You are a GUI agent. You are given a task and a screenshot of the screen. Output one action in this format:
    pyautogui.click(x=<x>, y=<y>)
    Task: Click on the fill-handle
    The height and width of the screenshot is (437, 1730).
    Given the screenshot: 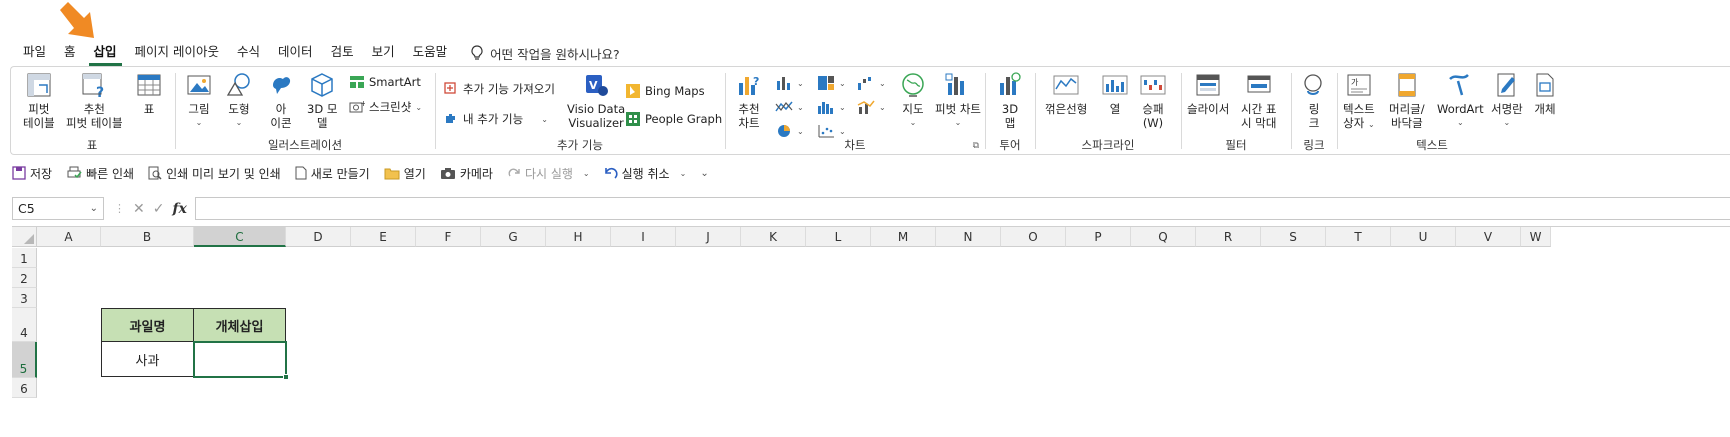 What is the action you would take?
    pyautogui.click(x=286, y=377)
    